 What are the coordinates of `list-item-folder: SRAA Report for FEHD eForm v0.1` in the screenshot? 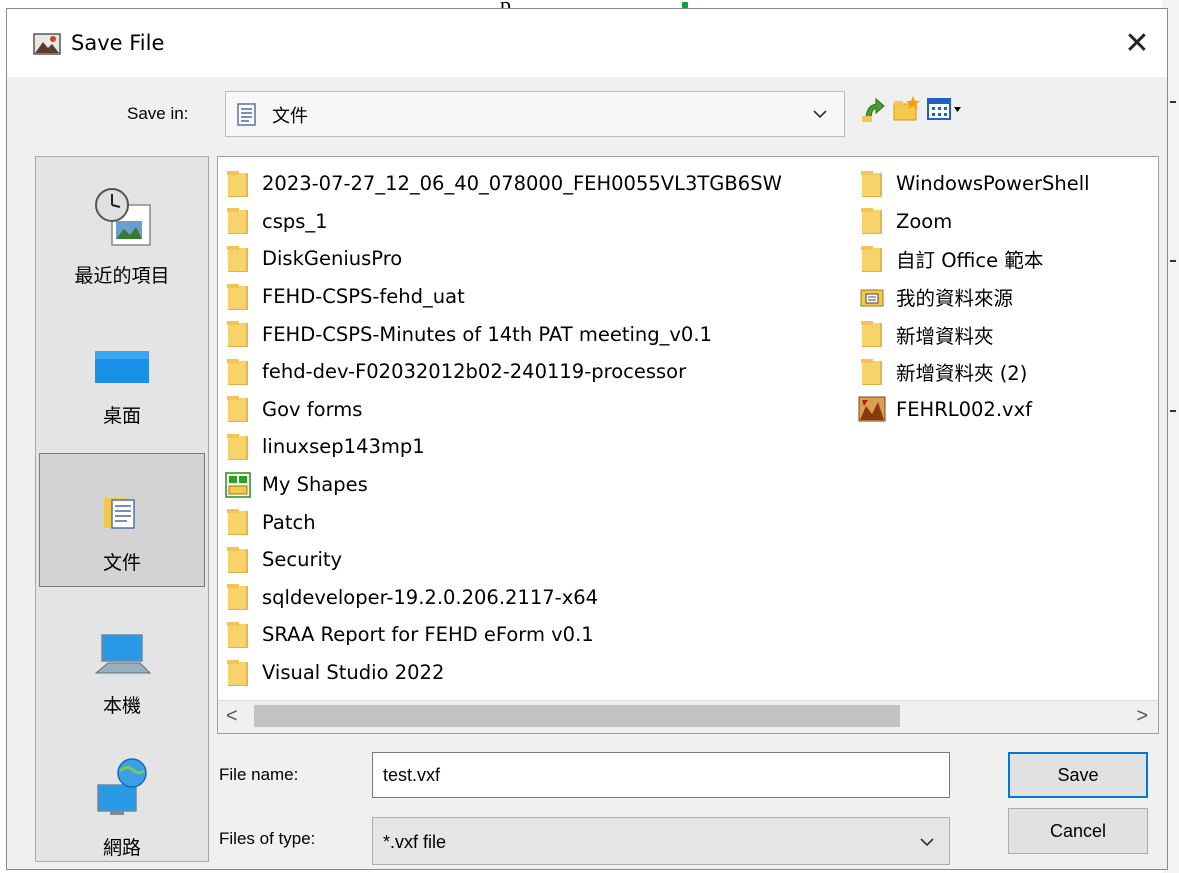 It's located at (503, 635).